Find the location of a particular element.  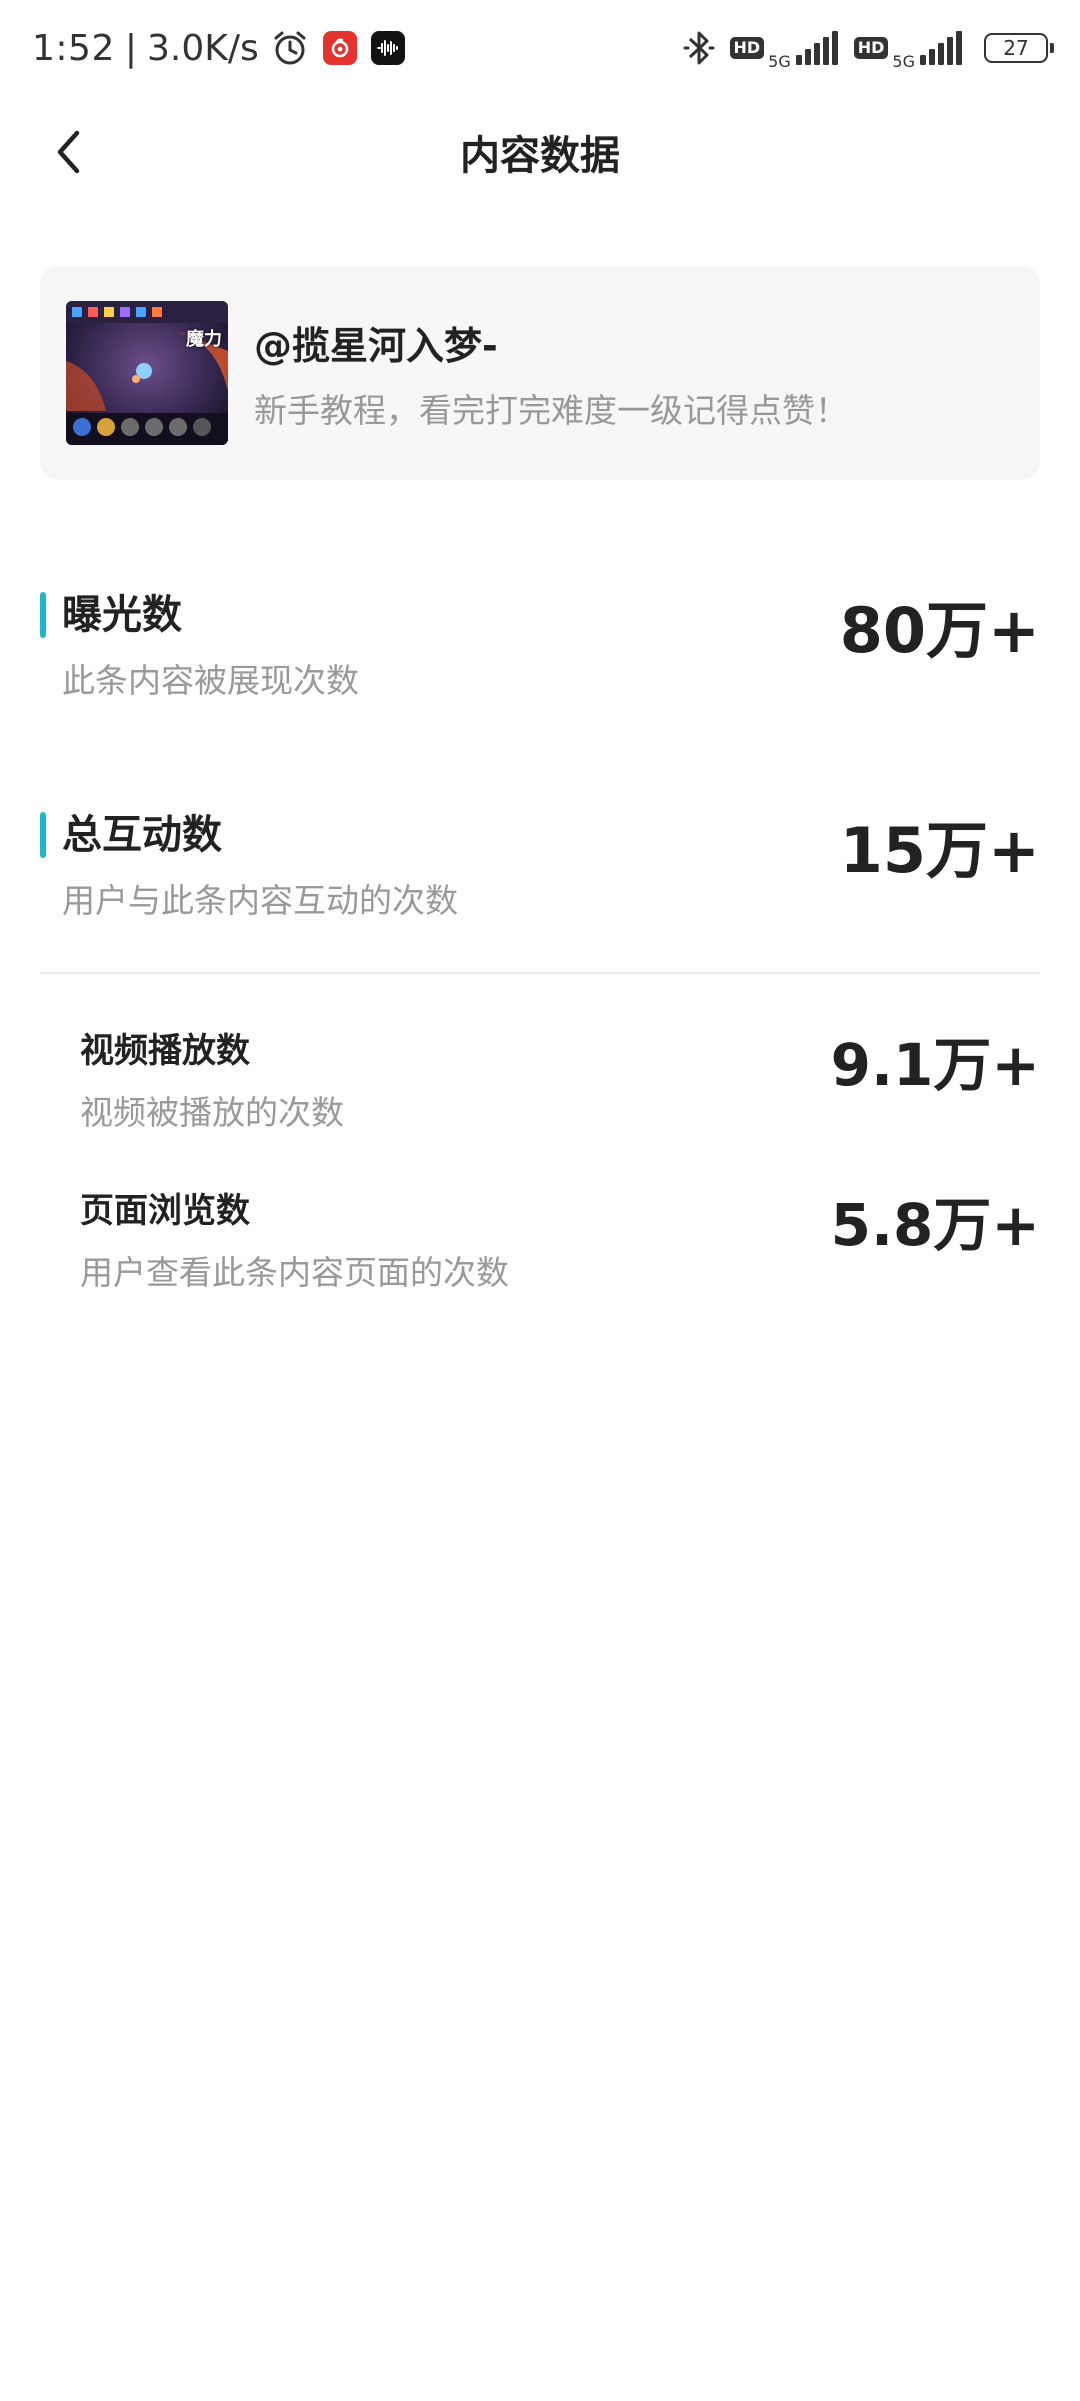

page-header: 内容数据 is located at coordinates (540, 152).